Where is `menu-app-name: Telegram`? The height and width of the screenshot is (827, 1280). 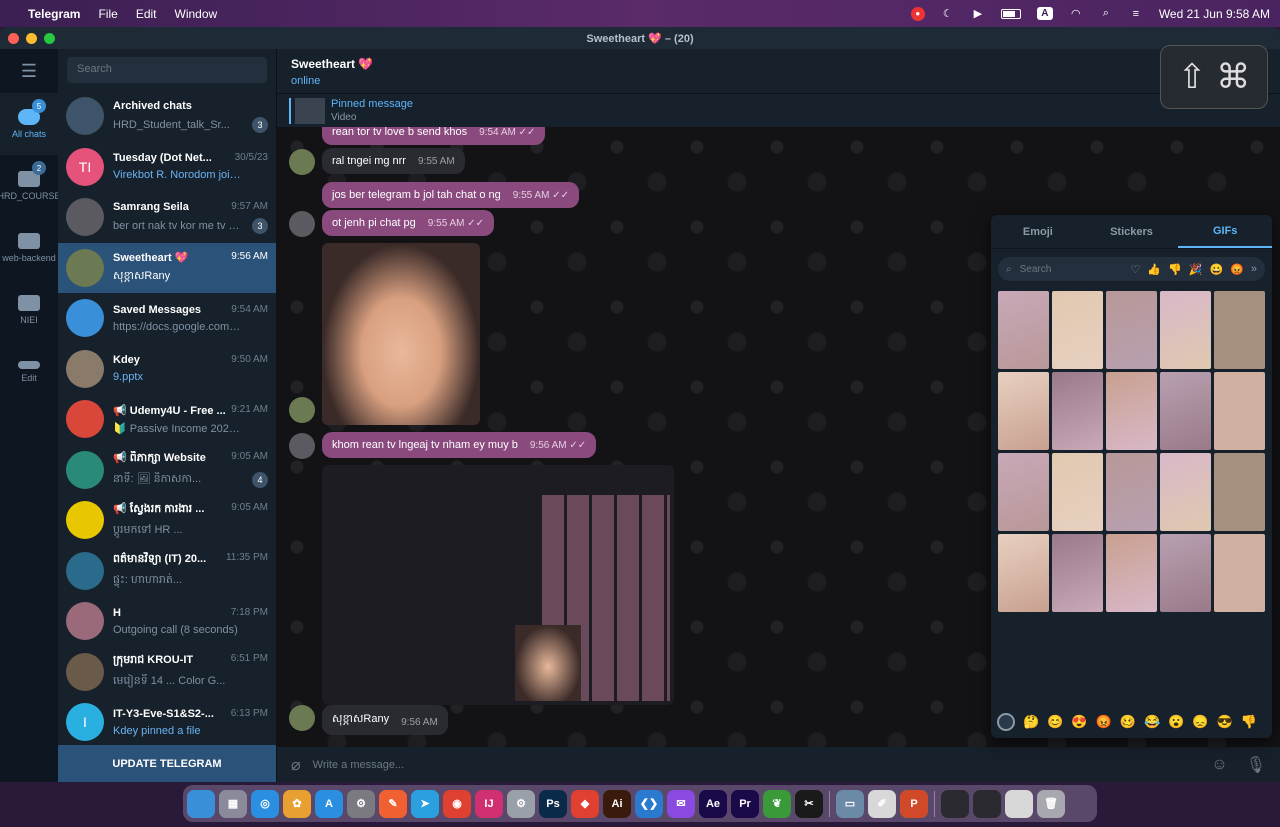 menu-app-name: Telegram is located at coordinates (54, 14).